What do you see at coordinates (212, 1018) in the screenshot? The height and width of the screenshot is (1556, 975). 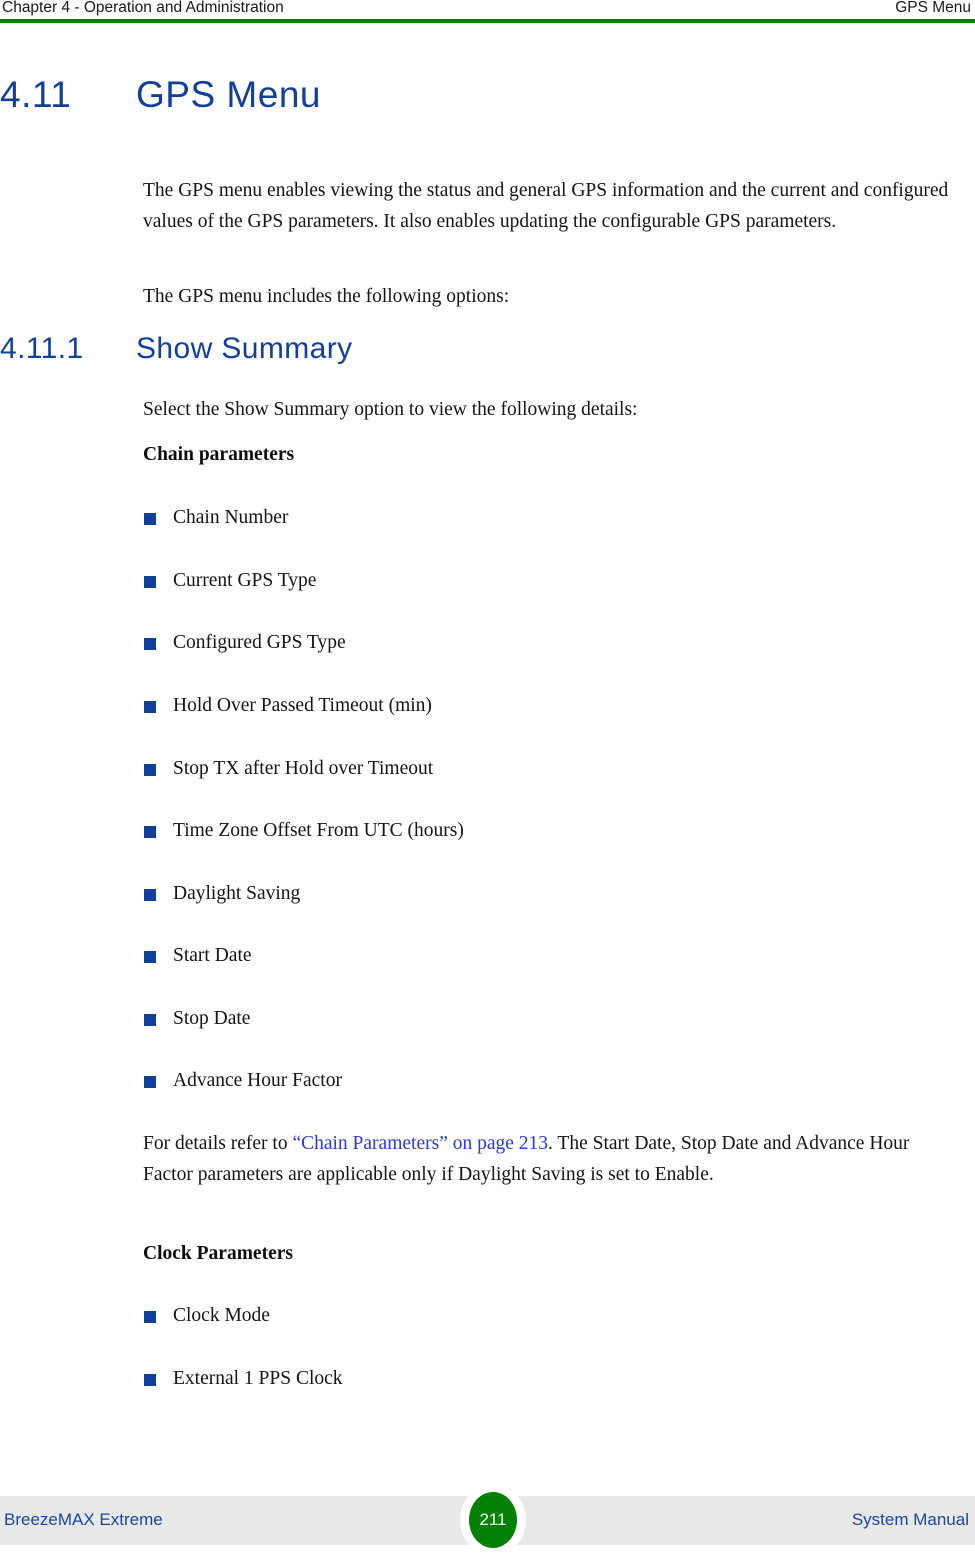 I see `list-item-label: Stop Date` at bounding box center [212, 1018].